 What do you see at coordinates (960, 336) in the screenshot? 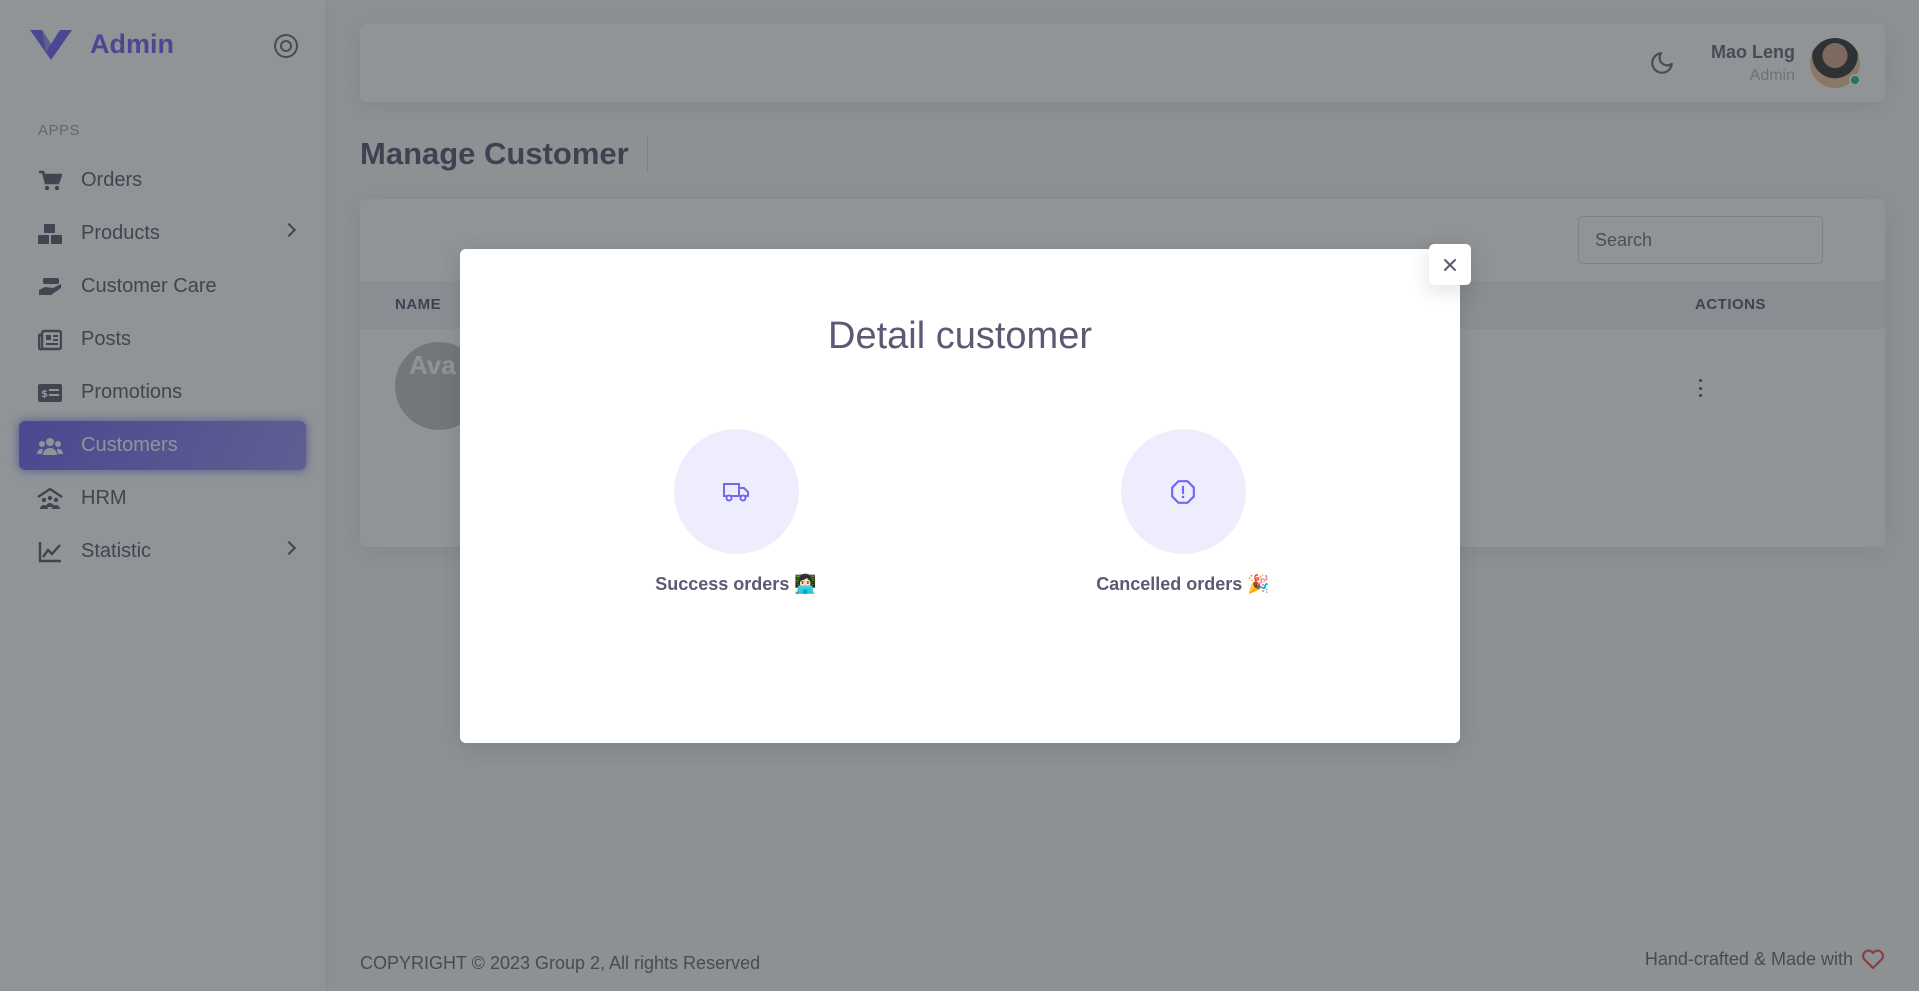
I see `modal-title: Detail customer` at bounding box center [960, 336].